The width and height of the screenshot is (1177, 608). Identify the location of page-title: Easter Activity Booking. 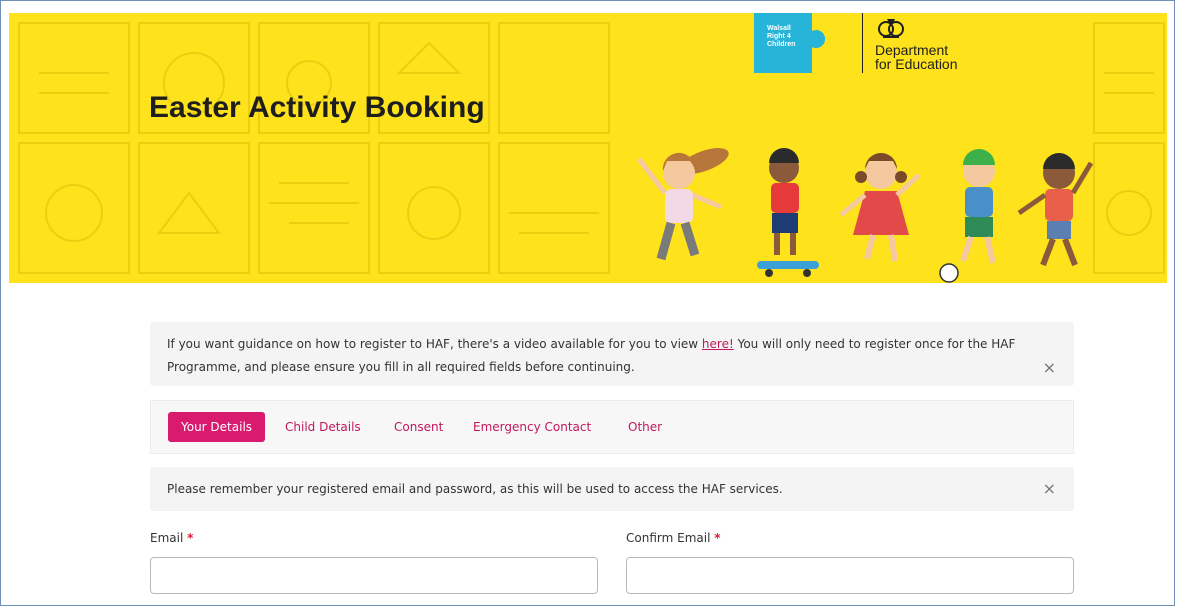
(317, 107).